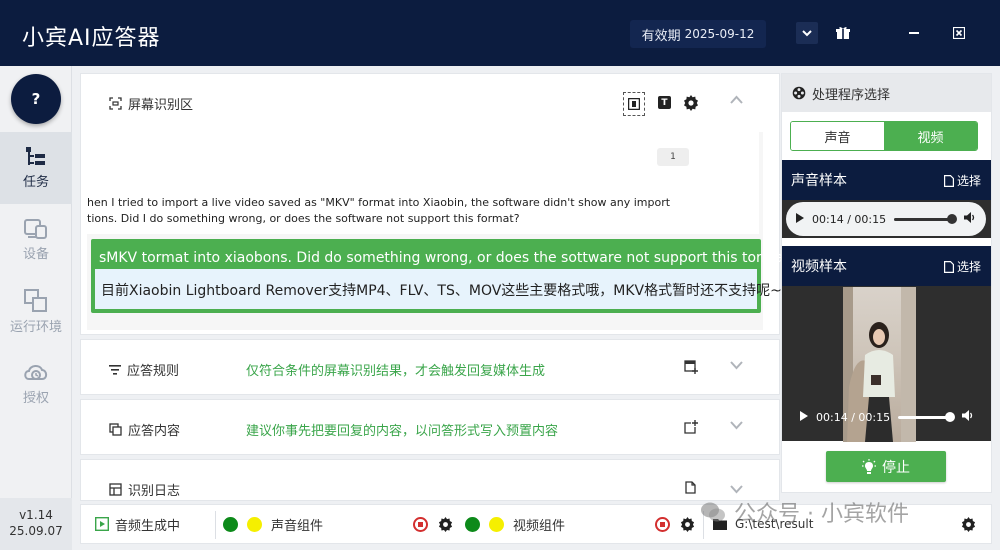  Describe the element at coordinates (691, 105) in the screenshot. I see `settings-icon` at that location.